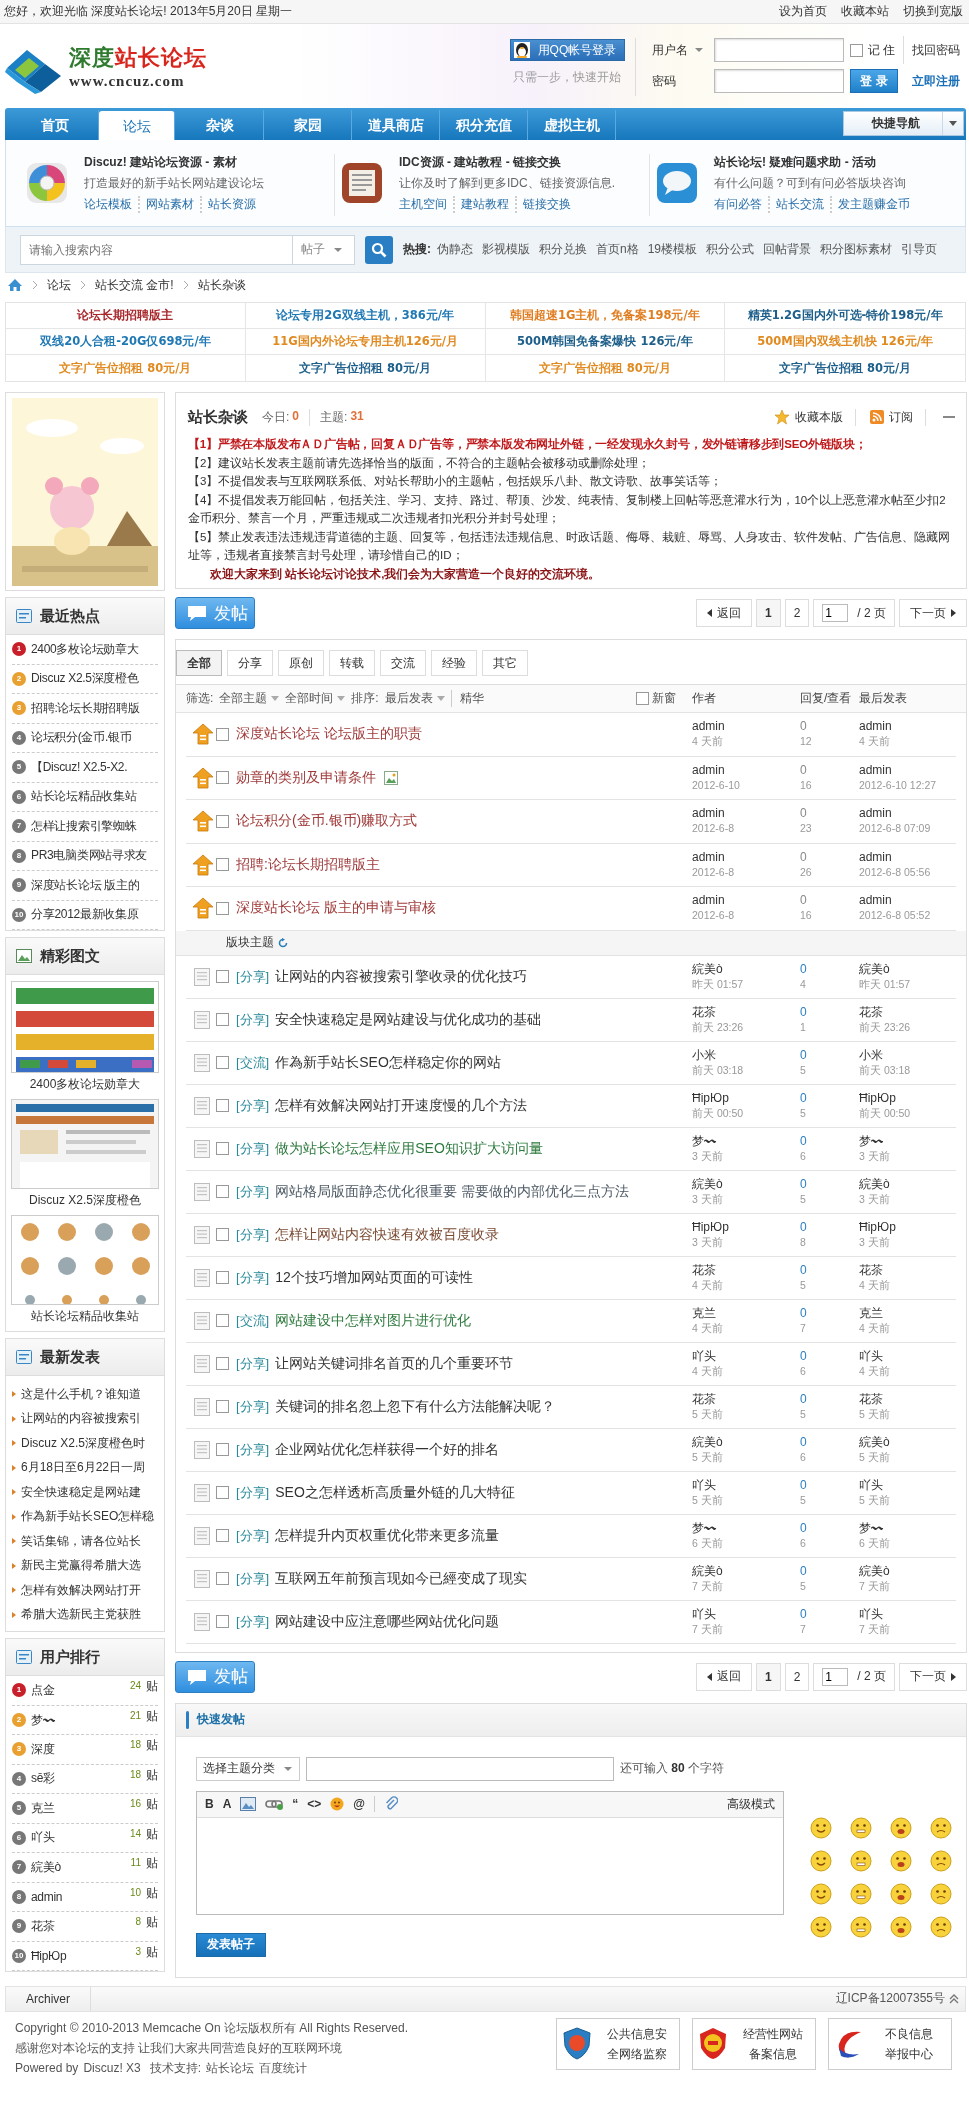 The height and width of the screenshot is (2108, 969). What do you see at coordinates (890, 1998) in the screenshot?
I see `icp-link: 辽ICP备12007355号` at bounding box center [890, 1998].